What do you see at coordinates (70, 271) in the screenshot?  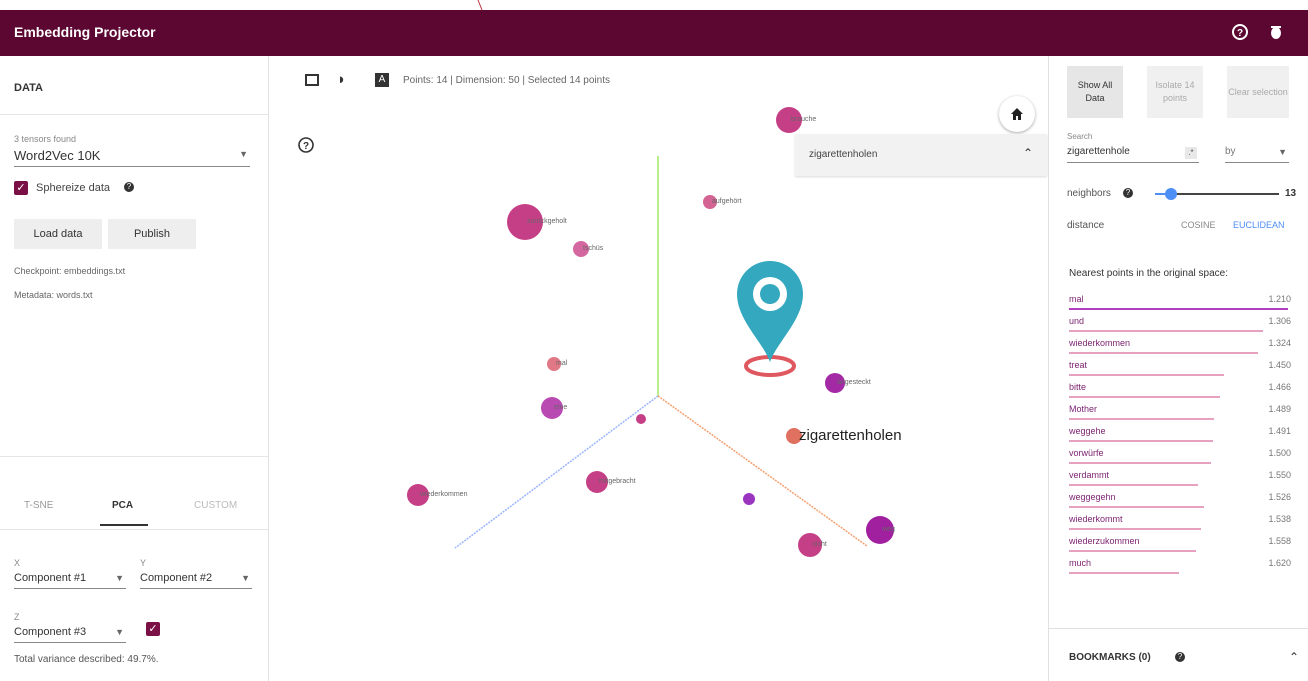 I see `checkpoint-info: Checkpoint: embeddings.txt` at bounding box center [70, 271].